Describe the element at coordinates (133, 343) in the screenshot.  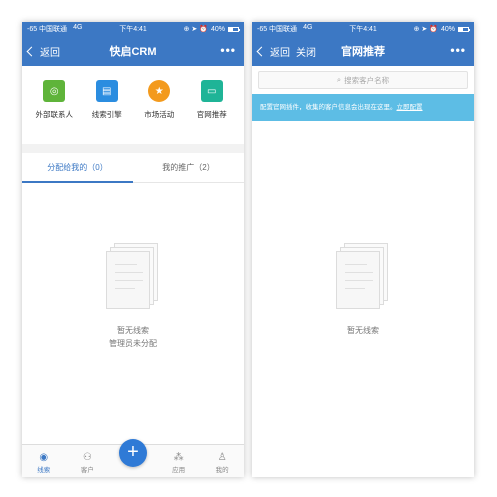
I see `empty-submessage: 管理员未分配` at that location.